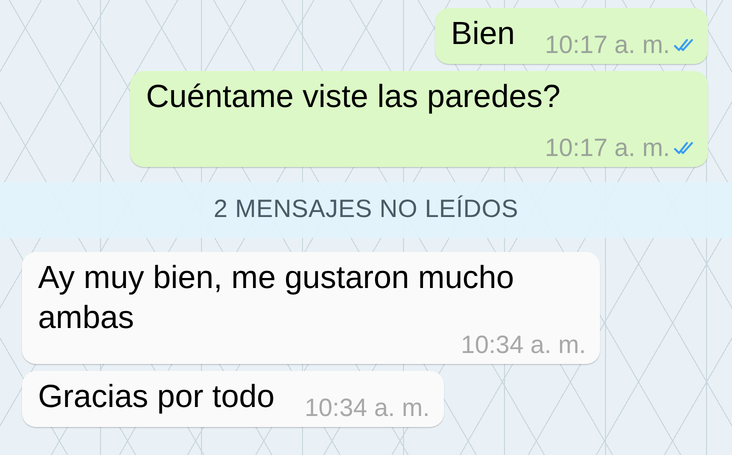 Image resolution: width=732 pixels, height=455 pixels. Describe the element at coordinates (156, 396) in the screenshot. I see `message-text: Gracias por todo` at that location.